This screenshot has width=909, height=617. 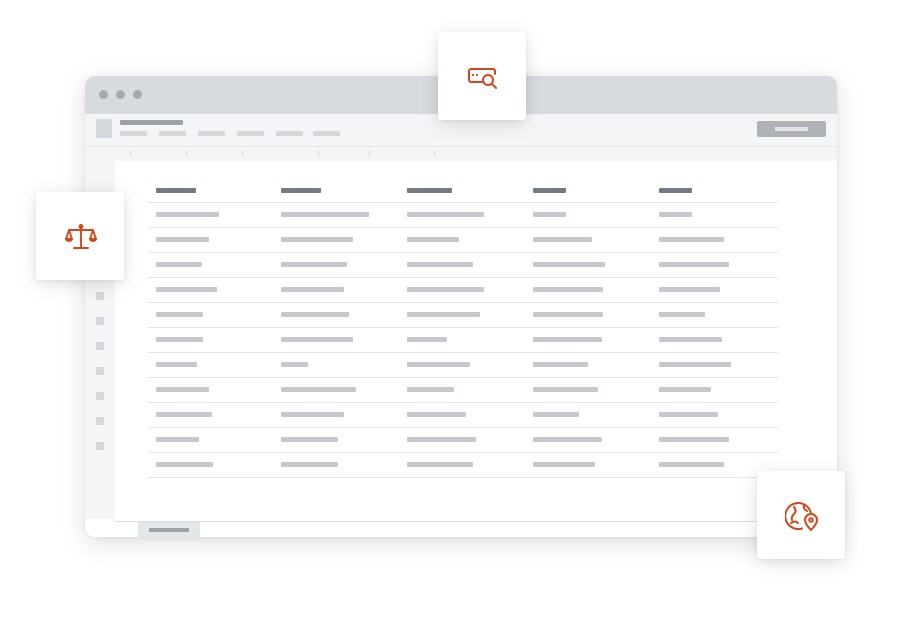 I want to click on primary-action-button, so click(x=791, y=129).